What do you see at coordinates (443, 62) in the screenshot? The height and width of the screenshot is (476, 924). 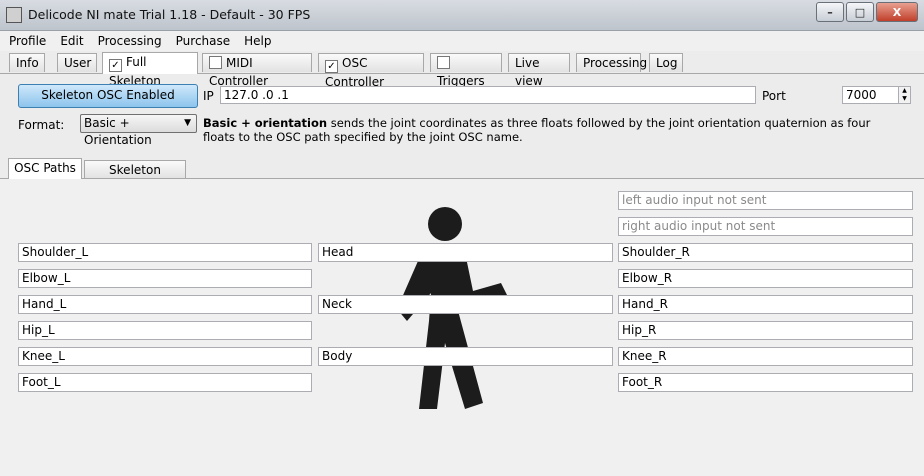 I see `triggers-checkbox` at bounding box center [443, 62].